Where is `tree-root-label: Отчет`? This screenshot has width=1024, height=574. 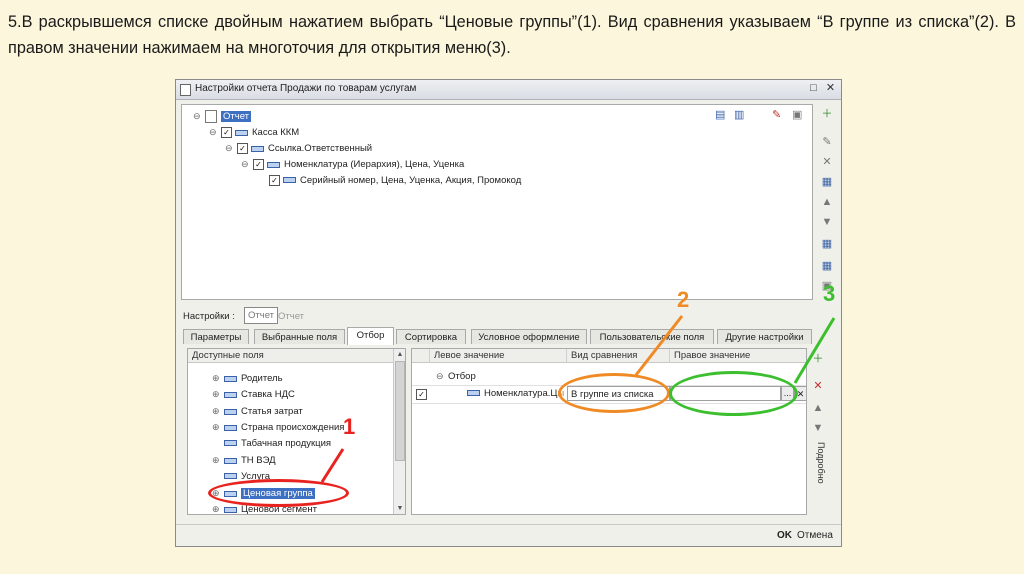
tree-root-label: Отчет is located at coordinates (236, 117).